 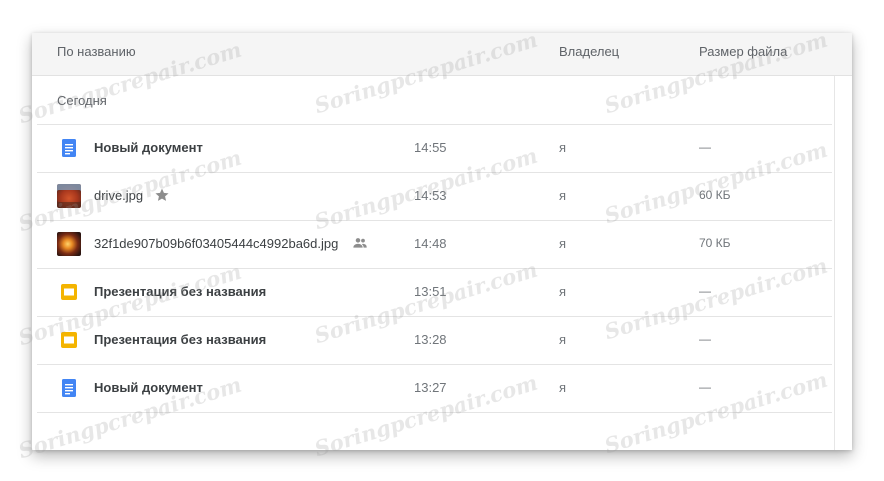 I want to click on file-size: 60 КБ, so click(x=715, y=195).